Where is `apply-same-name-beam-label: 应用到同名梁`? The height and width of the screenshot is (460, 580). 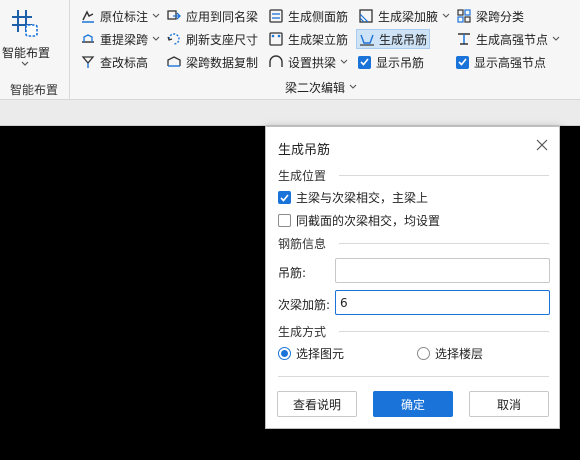
apply-same-name-beam-label: 应用到同名梁 is located at coordinates (222, 16).